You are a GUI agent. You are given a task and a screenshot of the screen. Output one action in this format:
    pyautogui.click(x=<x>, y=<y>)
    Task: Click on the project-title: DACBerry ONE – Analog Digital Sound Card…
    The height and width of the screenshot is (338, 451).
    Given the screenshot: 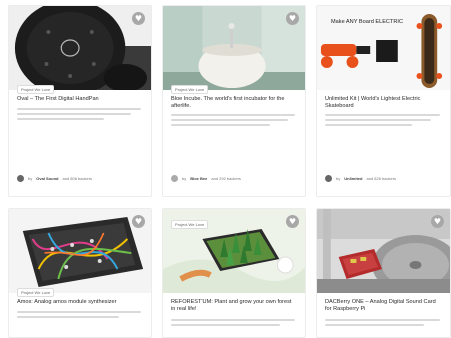 What is the action you would take?
    pyautogui.click(x=383, y=306)
    